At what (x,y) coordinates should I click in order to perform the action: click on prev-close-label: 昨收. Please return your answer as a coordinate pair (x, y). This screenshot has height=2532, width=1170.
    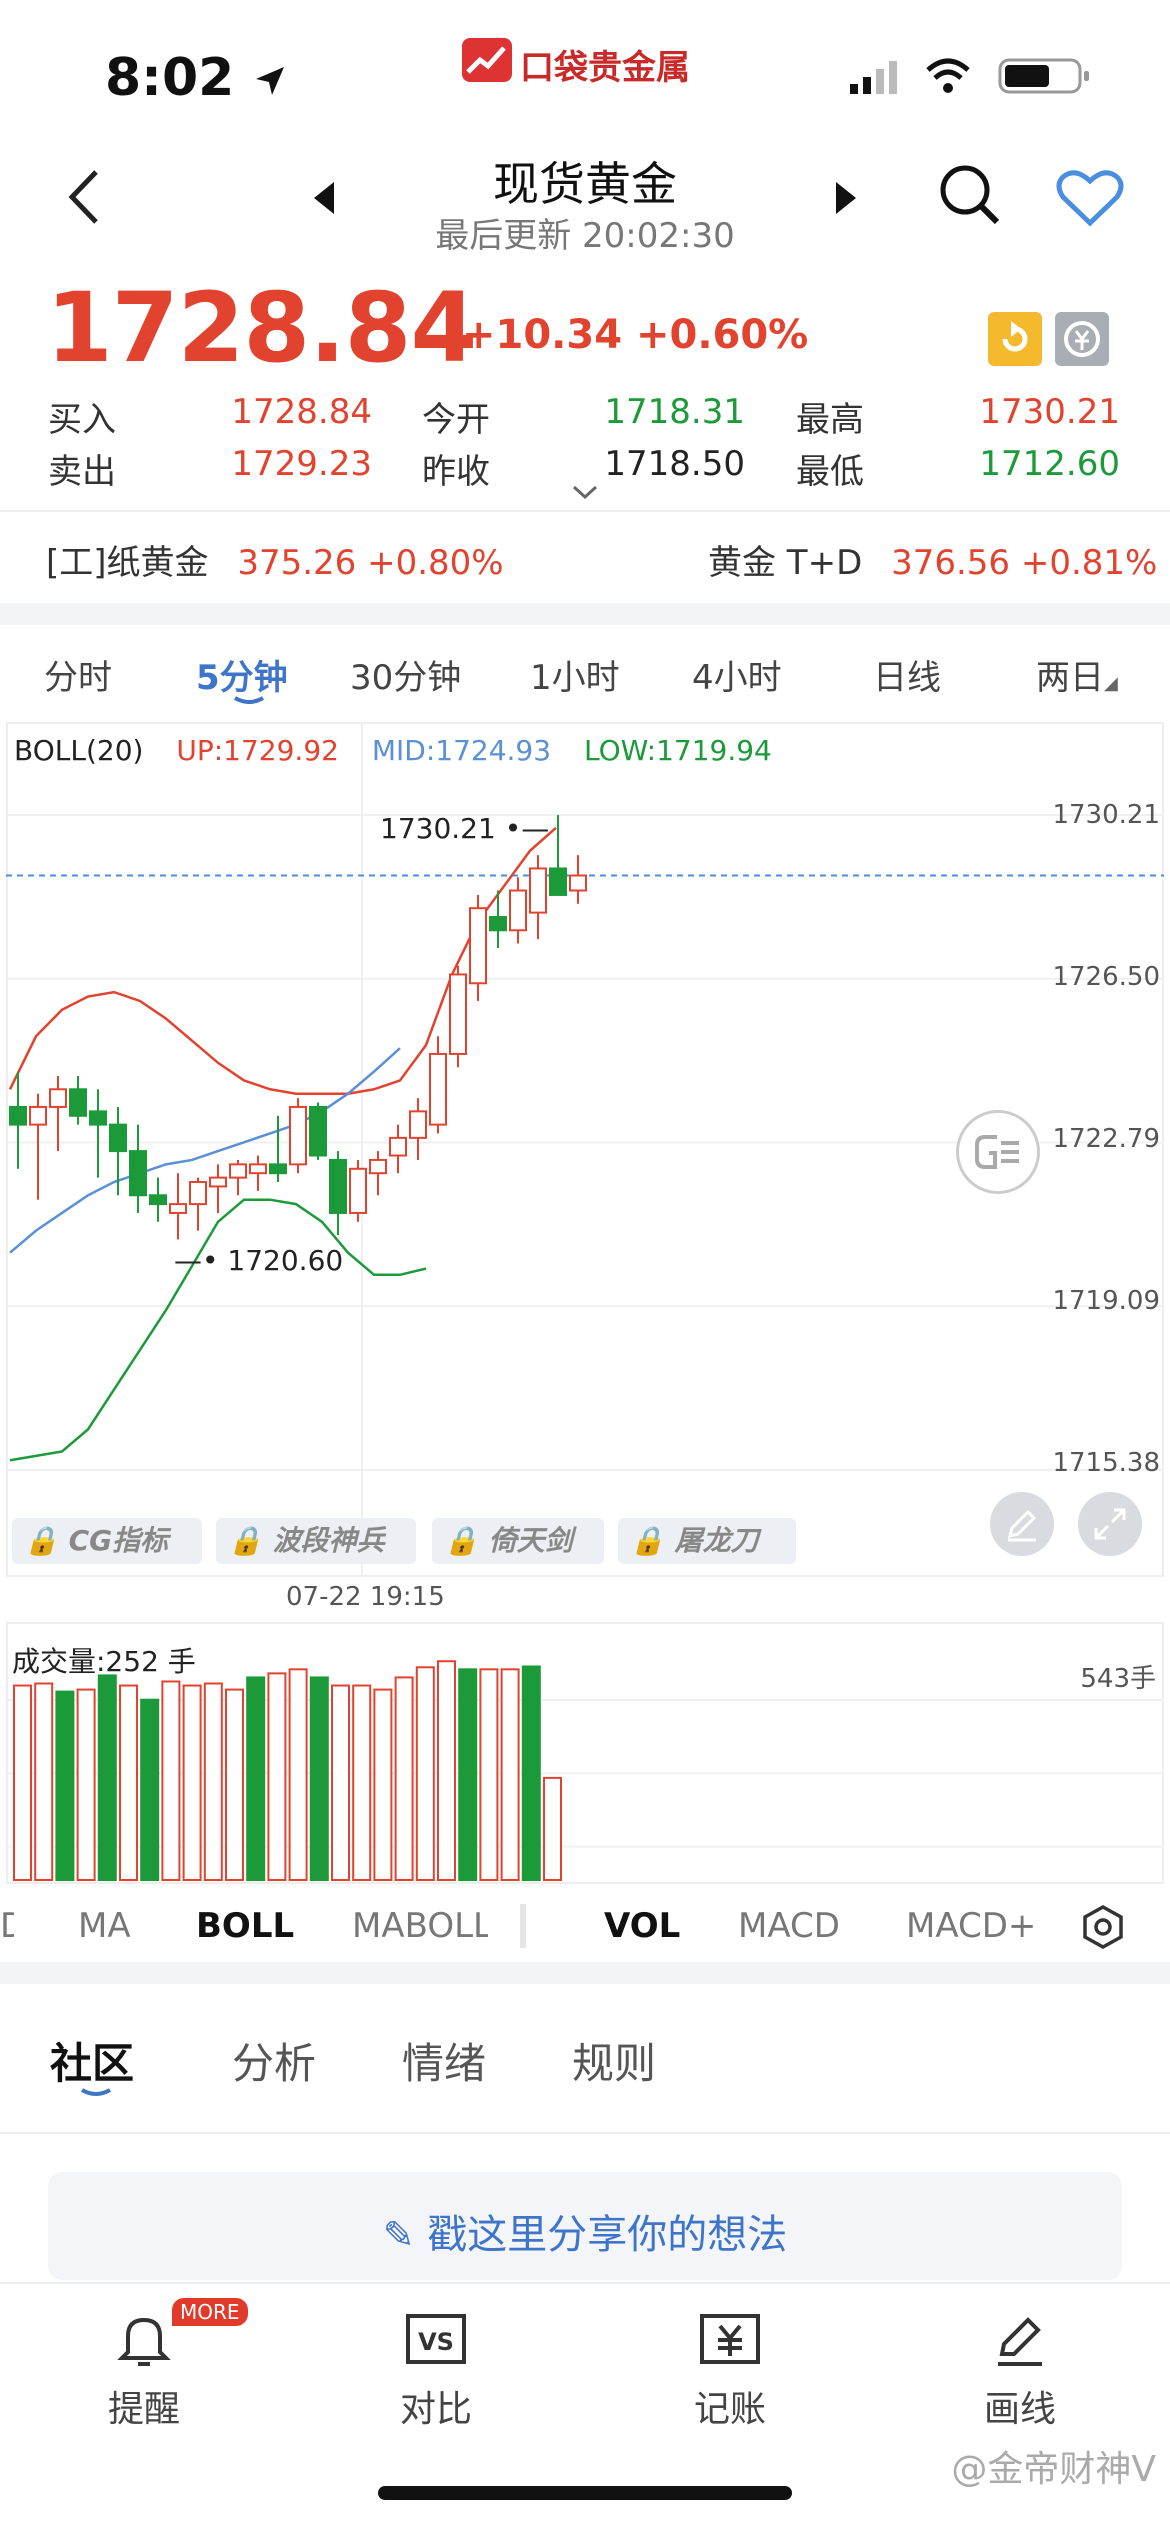
    Looking at the image, I should click on (456, 472).